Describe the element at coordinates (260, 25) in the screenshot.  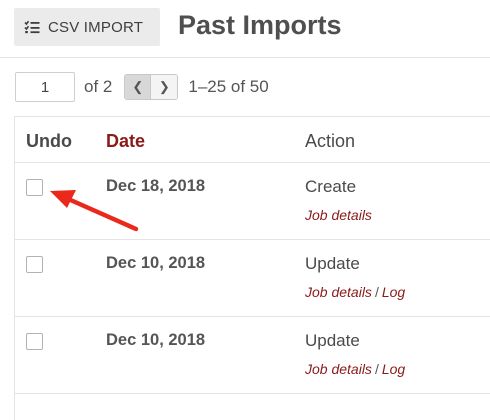
I see `page-title: Past Imports` at that location.